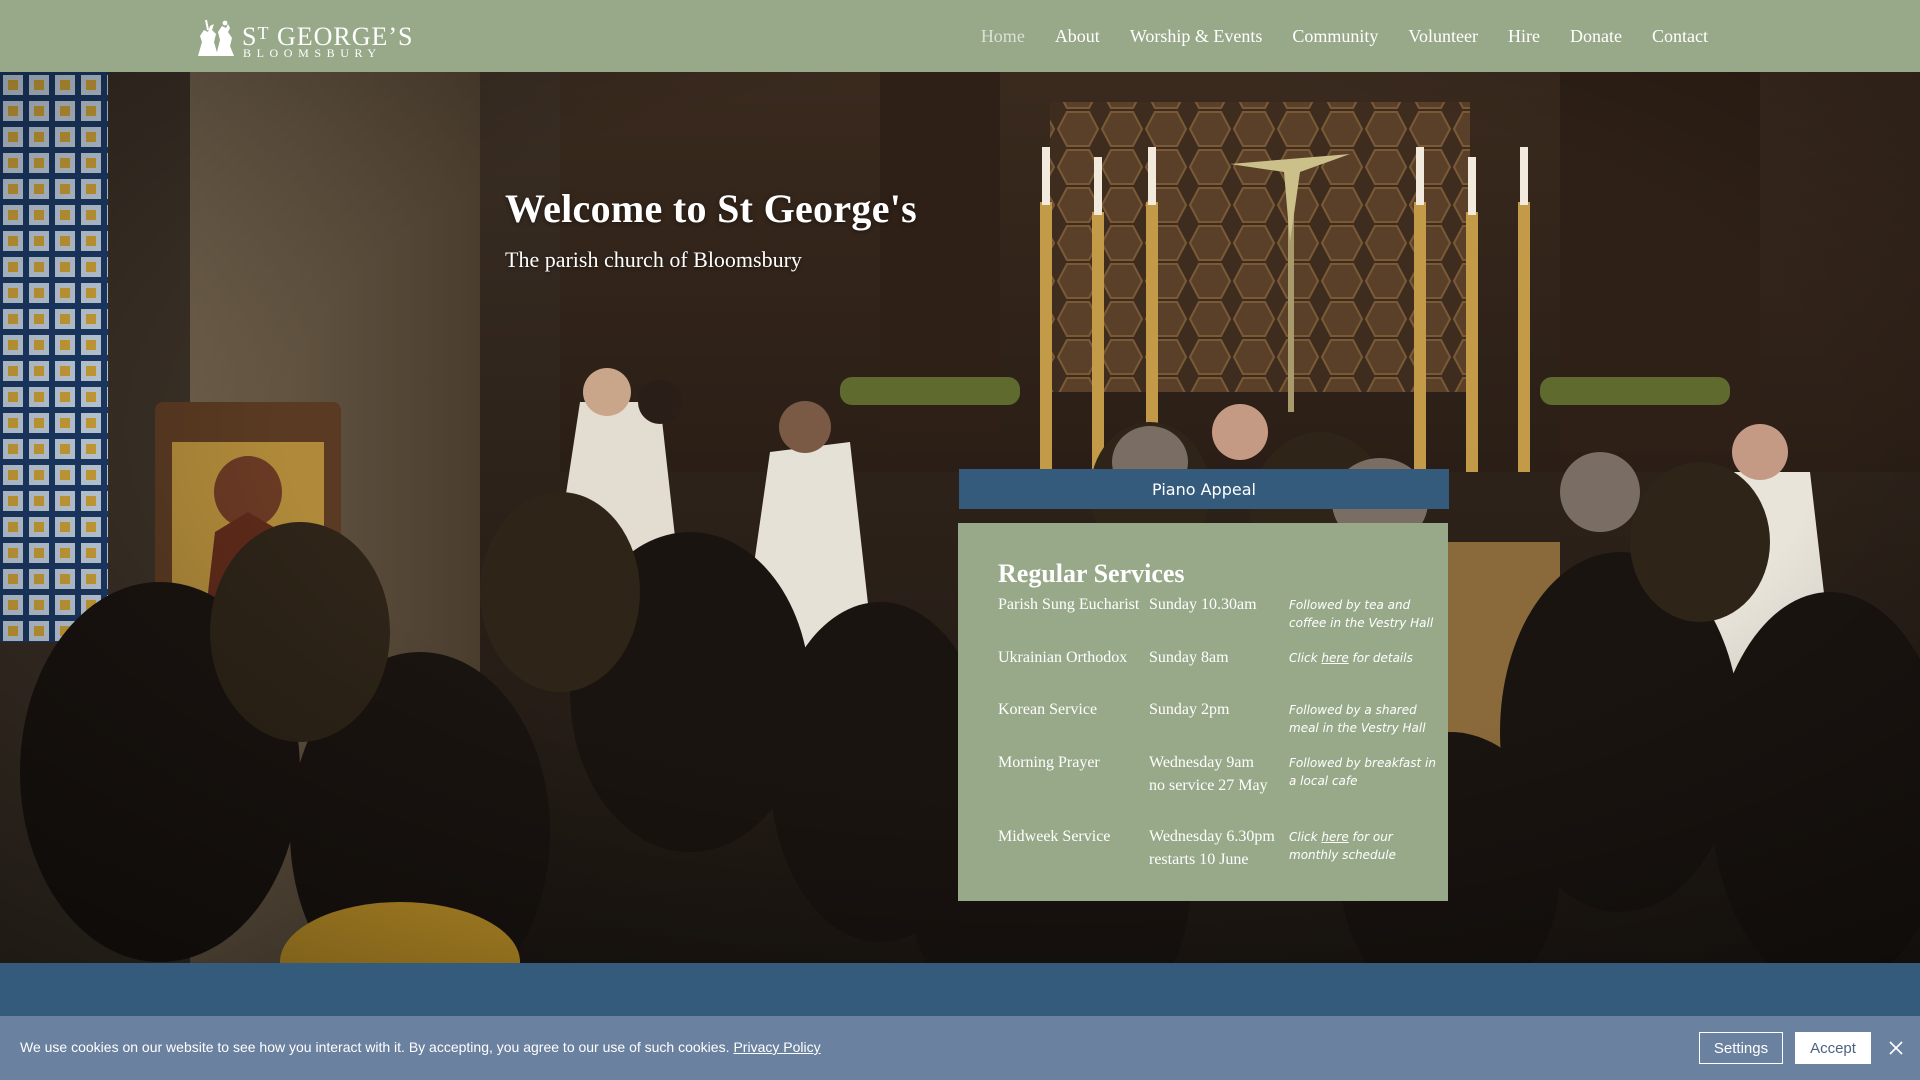 Image resolution: width=1920 pixels, height=1080 pixels. Describe the element at coordinates (1443, 36) in the screenshot. I see `nav-volunteer: Volunteer` at that location.